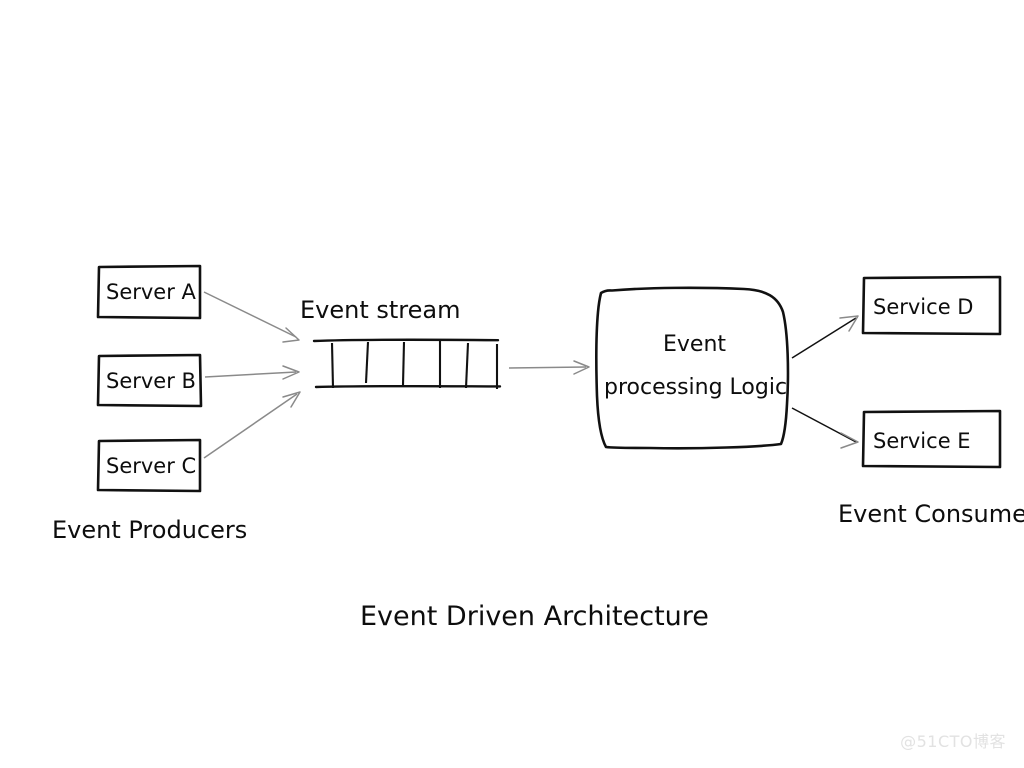 The width and height of the screenshot is (1024, 768). I want to click on event-stream: Event stream, so click(401, 342).